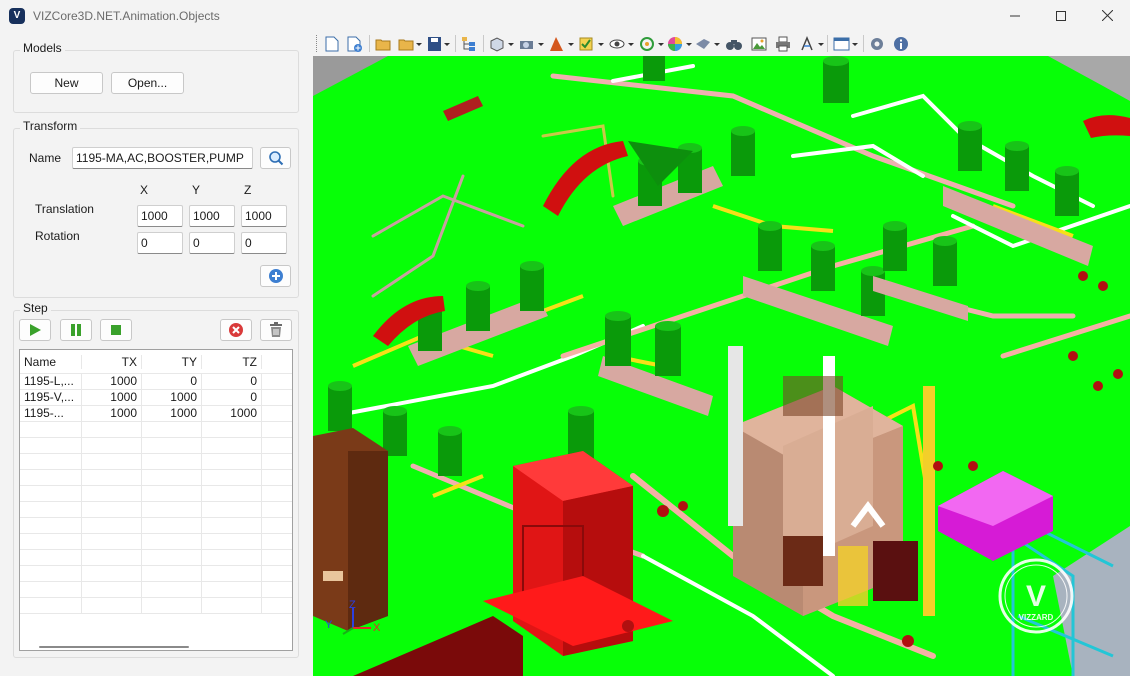 This screenshot has height=676, width=1130. What do you see at coordinates (901, 43) in the screenshot?
I see `info-button` at bounding box center [901, 43].